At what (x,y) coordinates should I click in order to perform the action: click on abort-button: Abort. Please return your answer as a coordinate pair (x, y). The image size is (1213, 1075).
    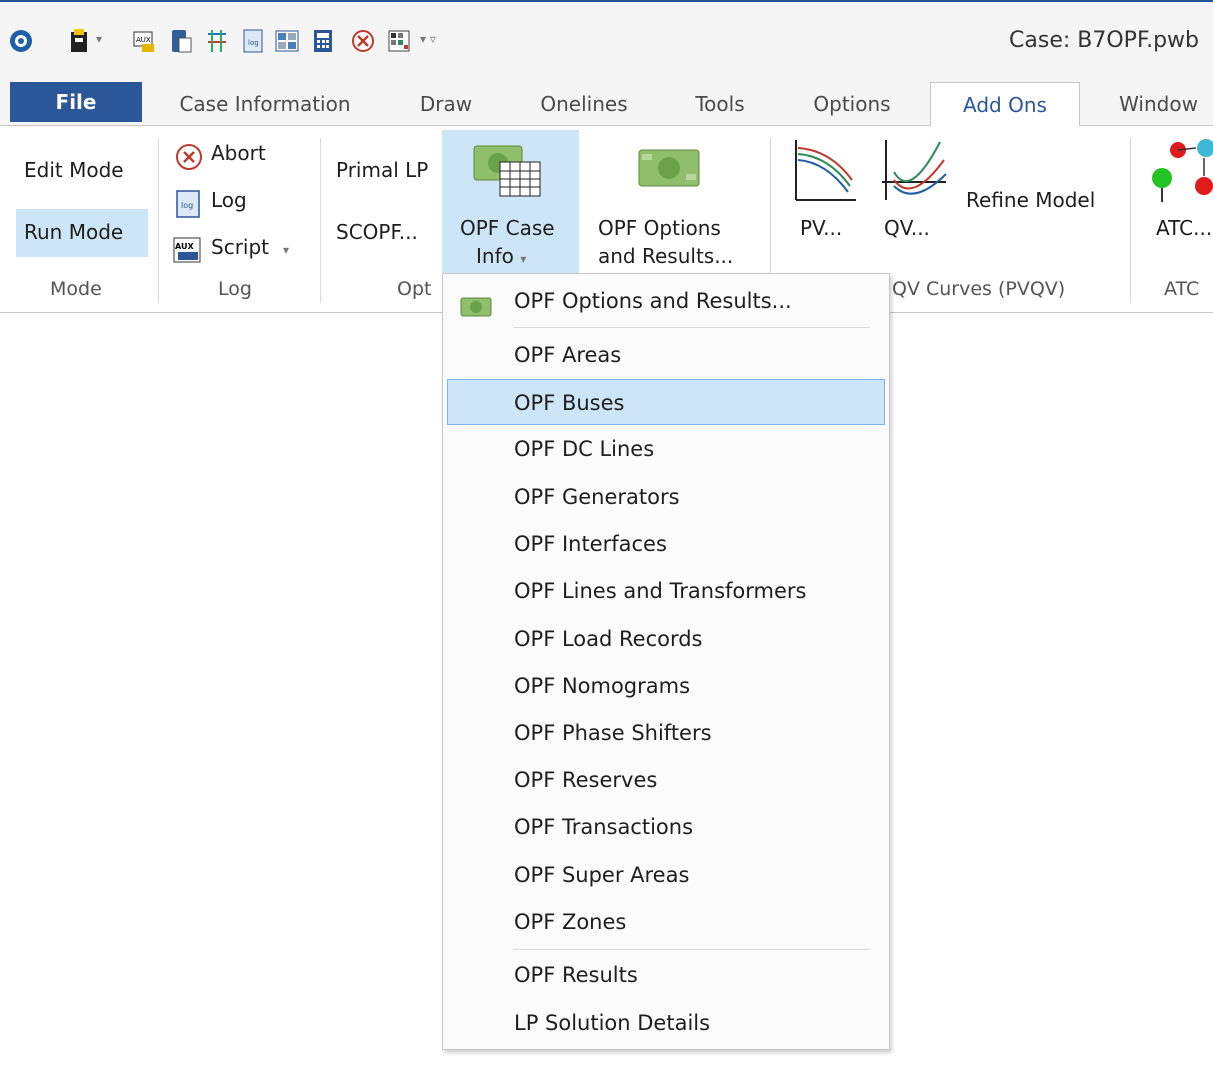
    Looking at the image, I should click on (238, 153).